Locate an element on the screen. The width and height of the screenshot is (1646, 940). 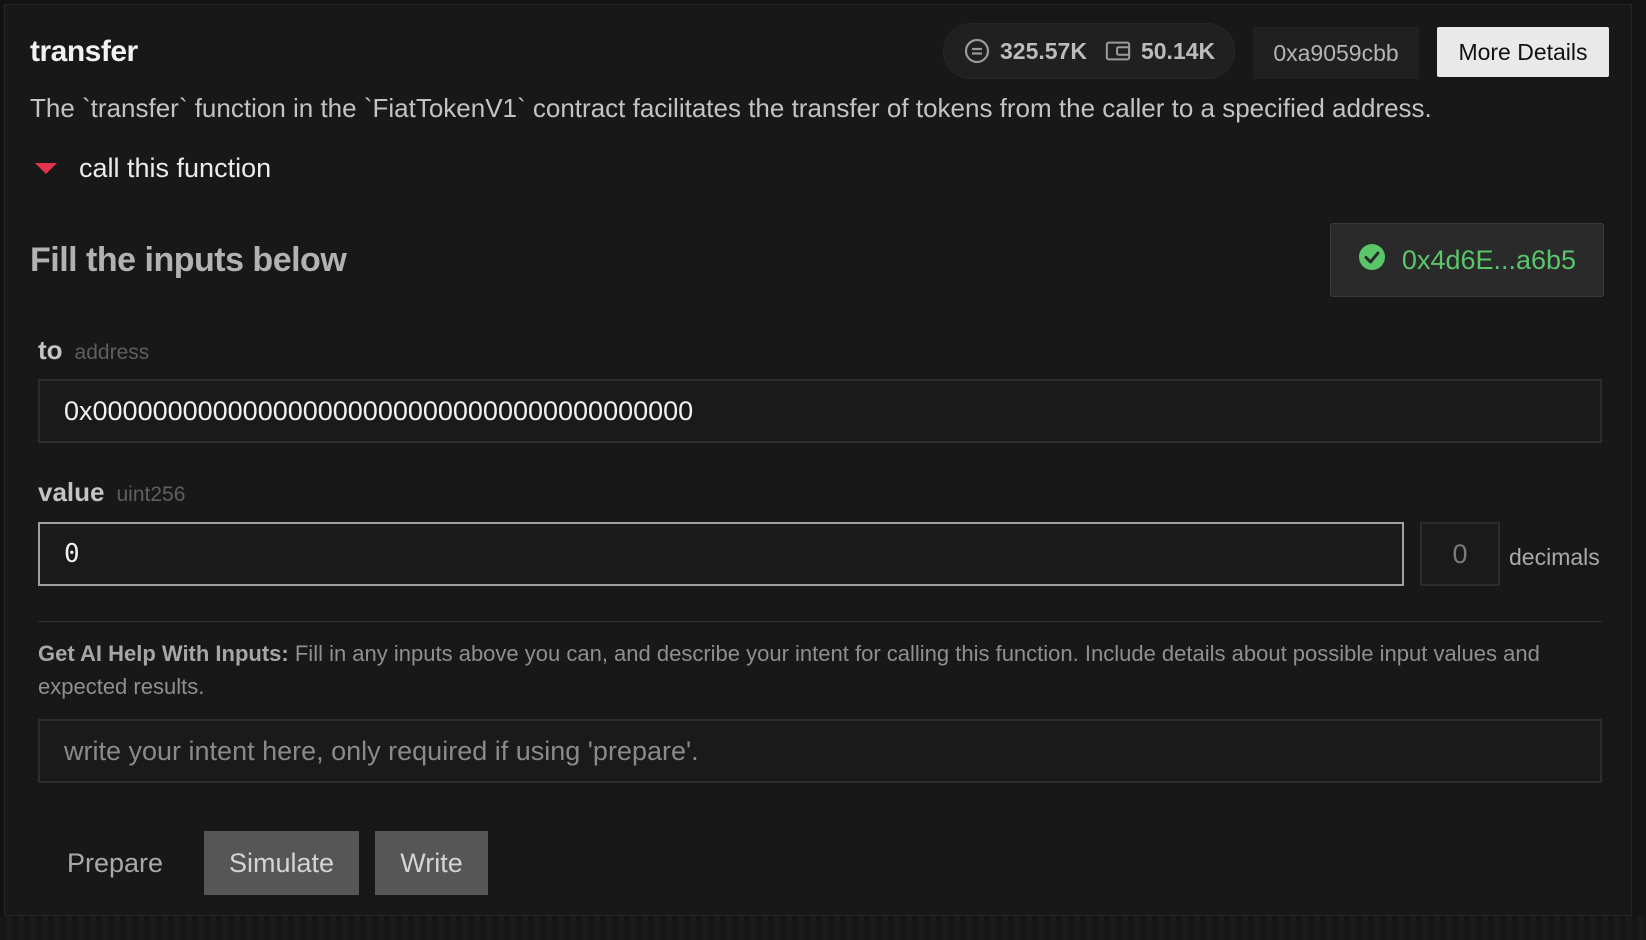
wallets-count: 50.14K is located at coordinates (1178, 50).